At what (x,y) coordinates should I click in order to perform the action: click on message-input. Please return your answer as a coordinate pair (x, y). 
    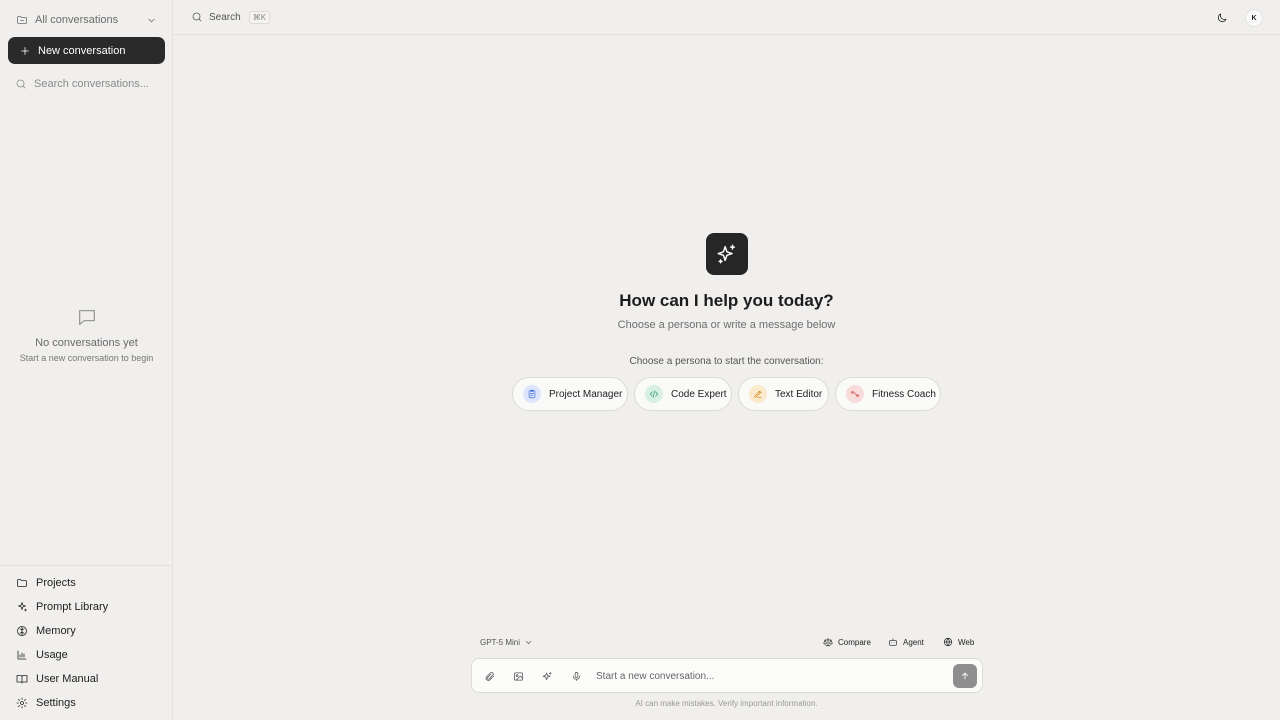
    Looking at the image, I should click on (771, 676).